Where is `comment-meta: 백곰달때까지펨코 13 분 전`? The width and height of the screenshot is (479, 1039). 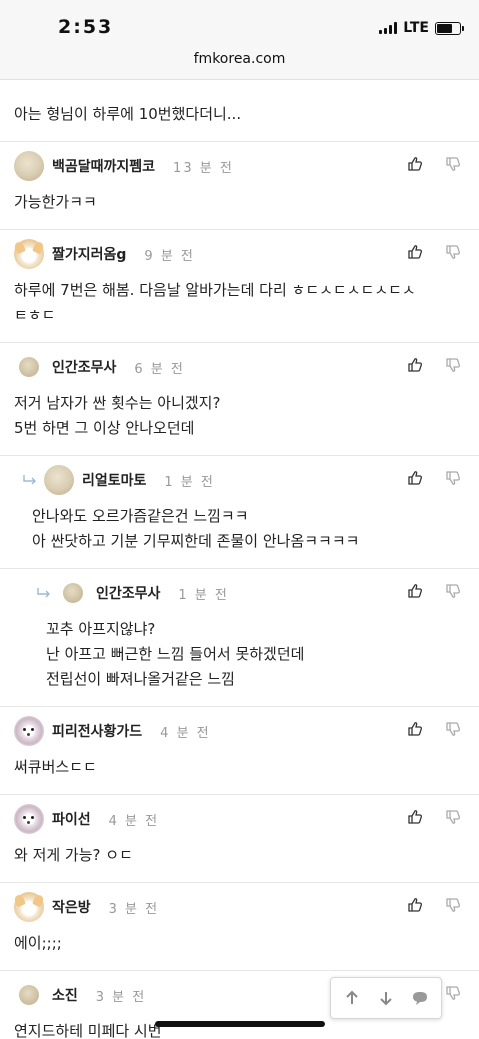
comment-meta: 백곰달때까지펨코 13 분 전 is located at coordinates (239, 166).